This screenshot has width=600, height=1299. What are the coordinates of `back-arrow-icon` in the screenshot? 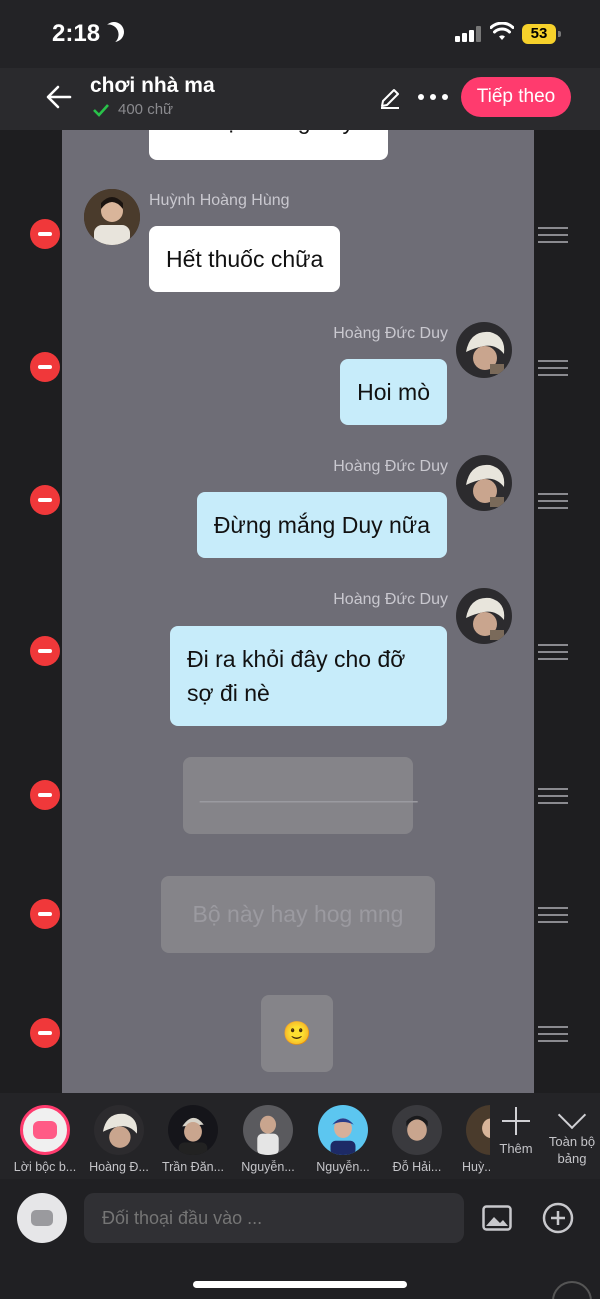 It's located at (59, 97).